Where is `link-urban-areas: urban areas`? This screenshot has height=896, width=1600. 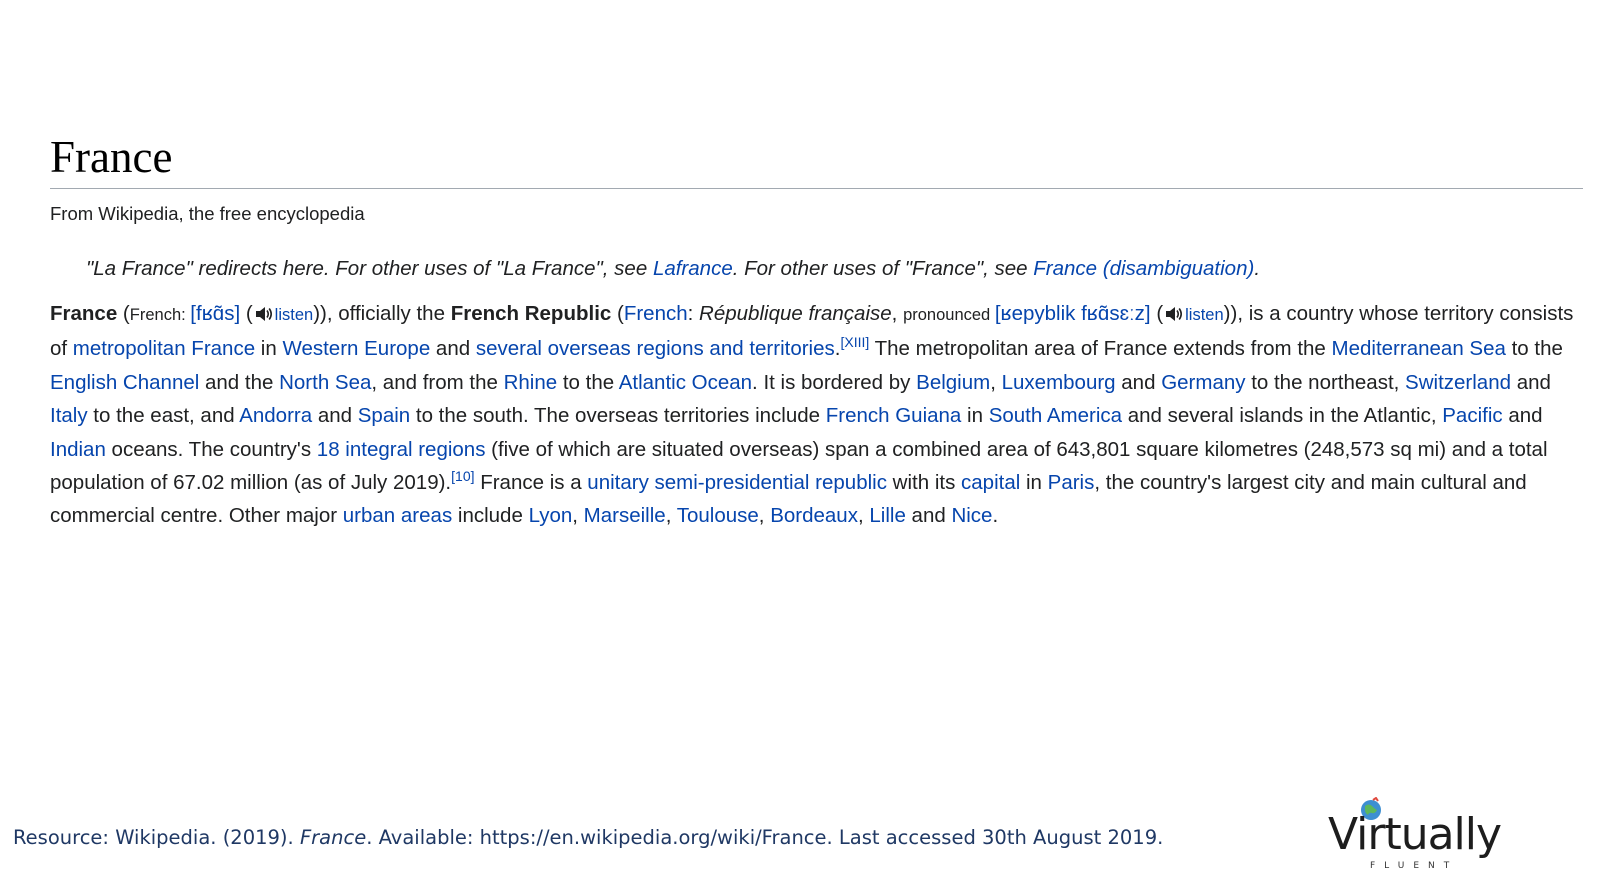
link-urban-areas: urban areas is located at coordinates (397, 515).